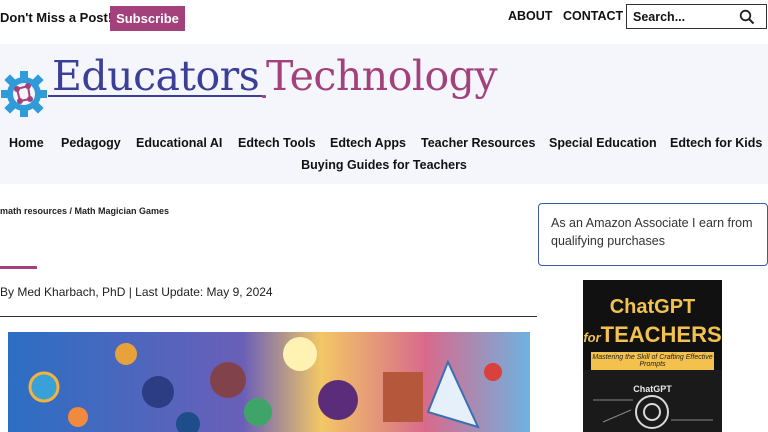 The width and height of the screenshot is (768, 432). Describe the element at coordinates (603, 143) in the screenshot. I see `nav-special-education: Special Education` at that location.